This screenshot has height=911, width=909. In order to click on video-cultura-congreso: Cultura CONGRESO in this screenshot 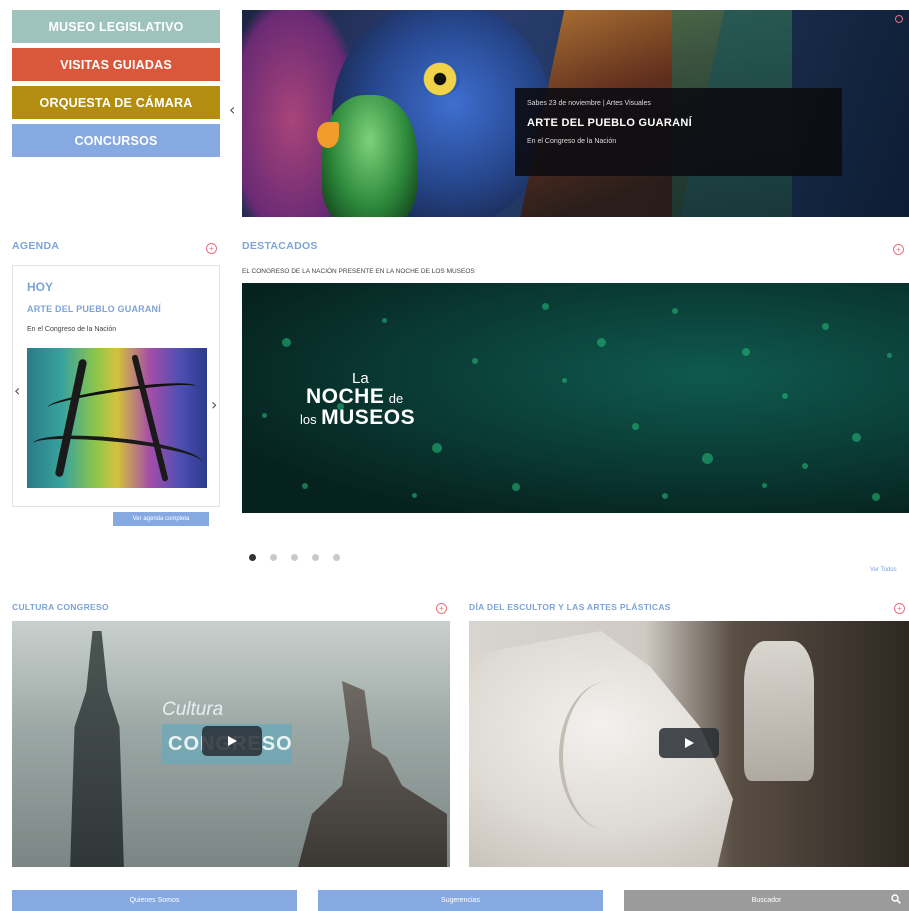, I will do `click(231, 744)`.